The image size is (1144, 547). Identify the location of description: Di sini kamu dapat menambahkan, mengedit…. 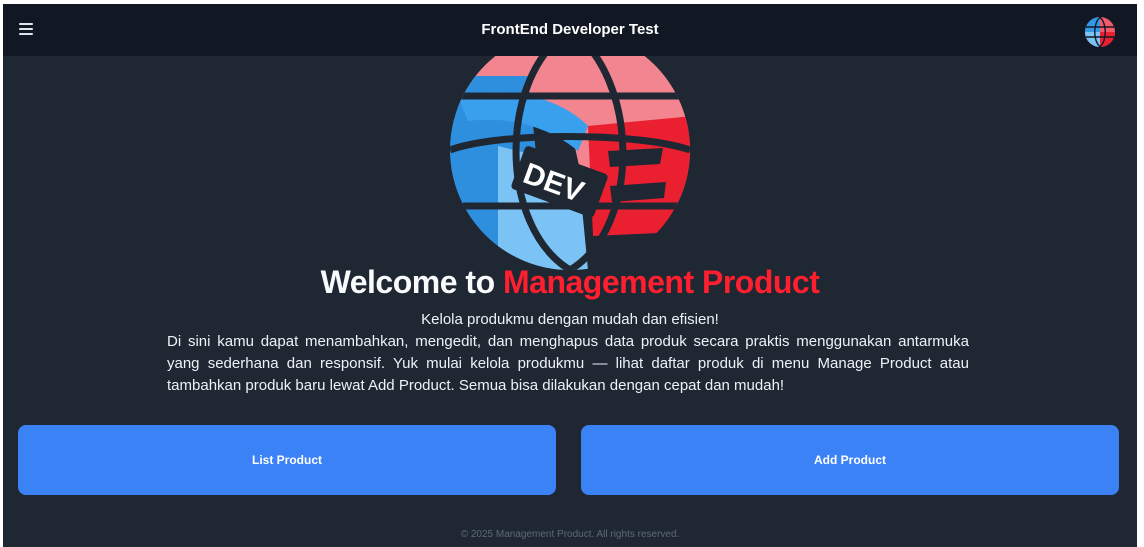
(568, 363).